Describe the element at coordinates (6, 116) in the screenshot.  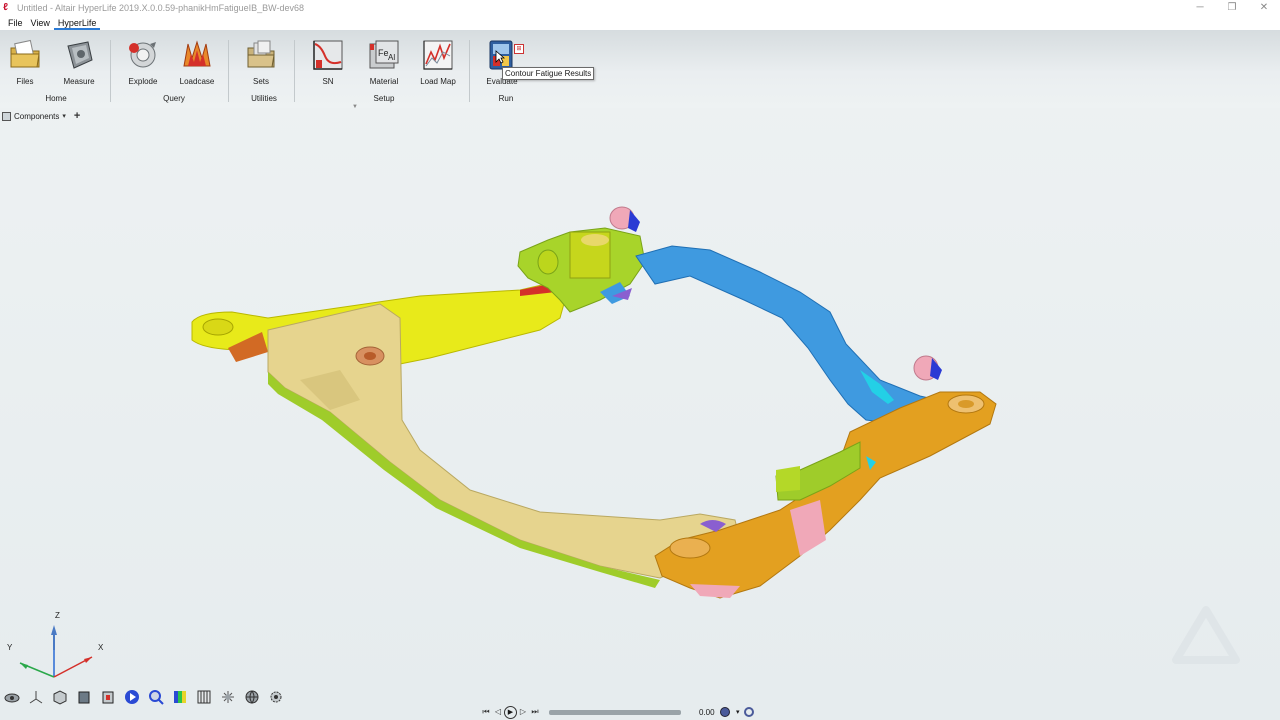
I see `components-icon` at that location.